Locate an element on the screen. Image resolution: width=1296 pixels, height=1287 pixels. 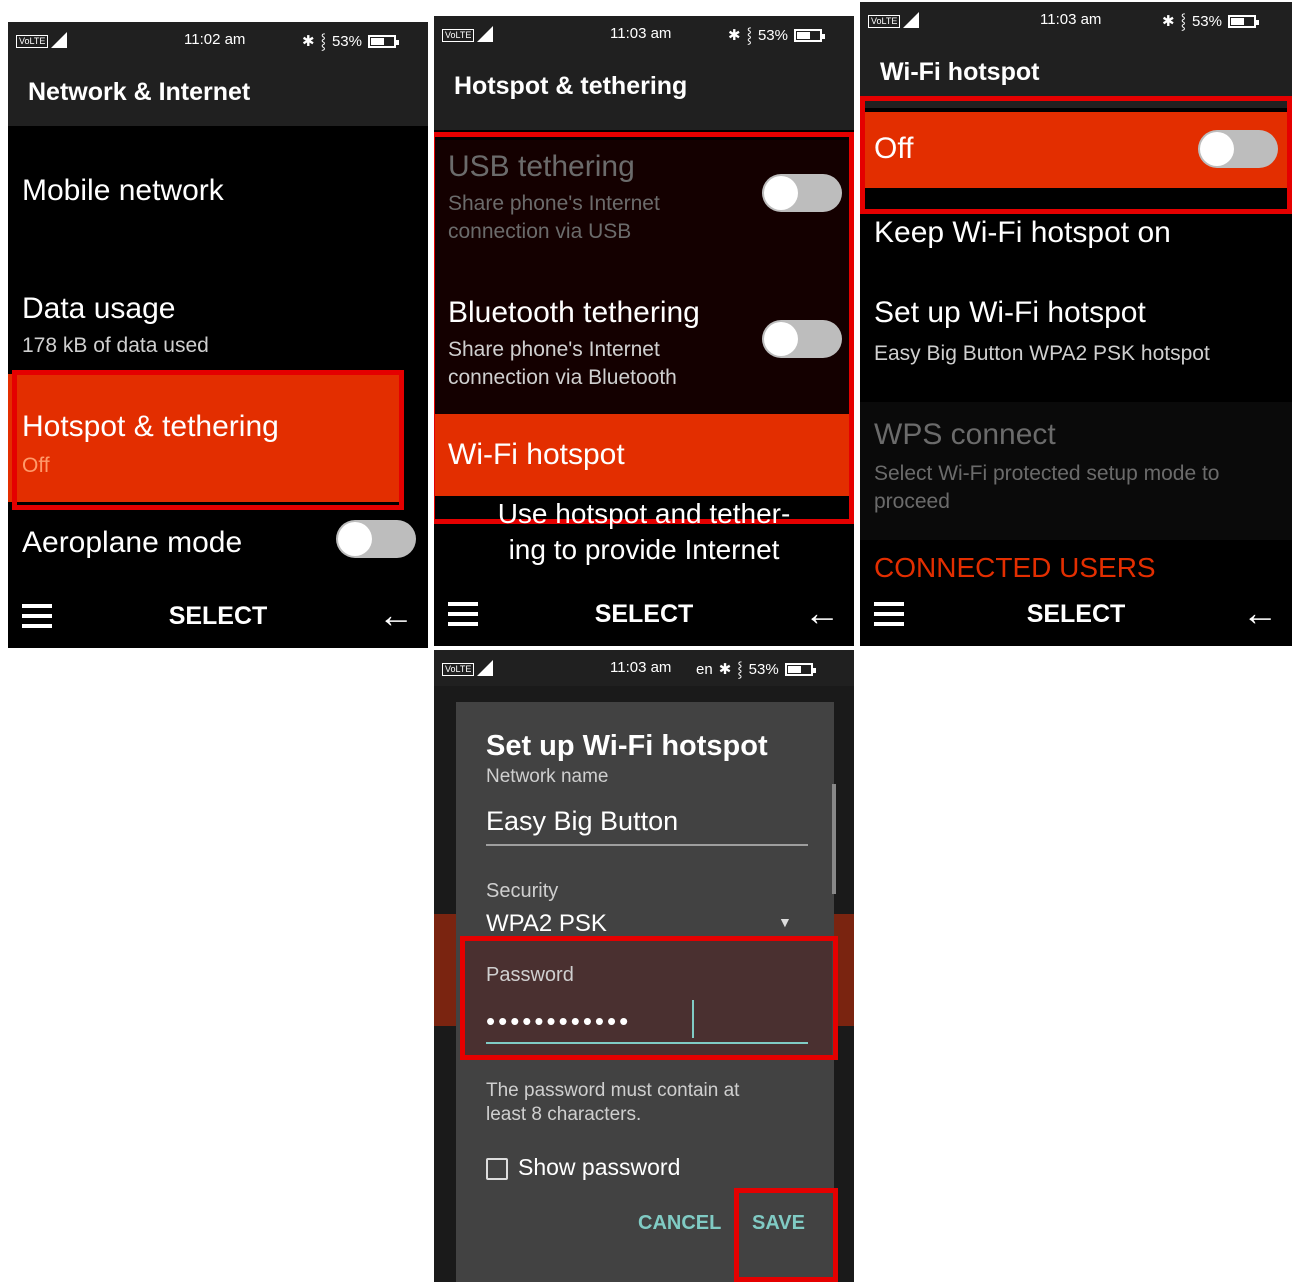
item-title: Keep Wi-Fi hotspot on is located at coordinates (1022, 232).